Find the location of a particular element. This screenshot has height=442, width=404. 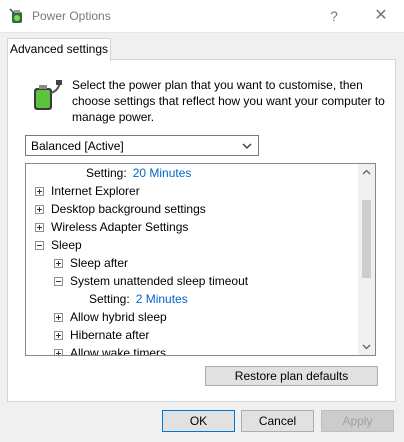

tree-setting-row: Setting: 20 Minutes is located at coordinates (138, 173).